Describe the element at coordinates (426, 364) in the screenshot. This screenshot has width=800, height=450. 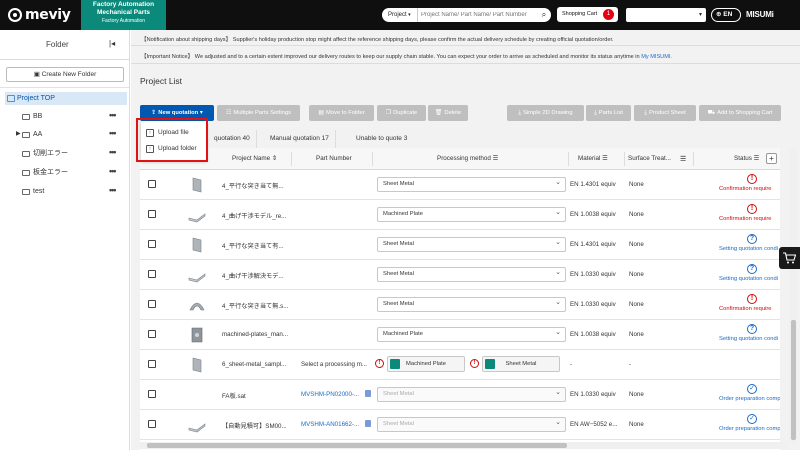
I see `machined-plate-option-button: Machined Plate` at that location.